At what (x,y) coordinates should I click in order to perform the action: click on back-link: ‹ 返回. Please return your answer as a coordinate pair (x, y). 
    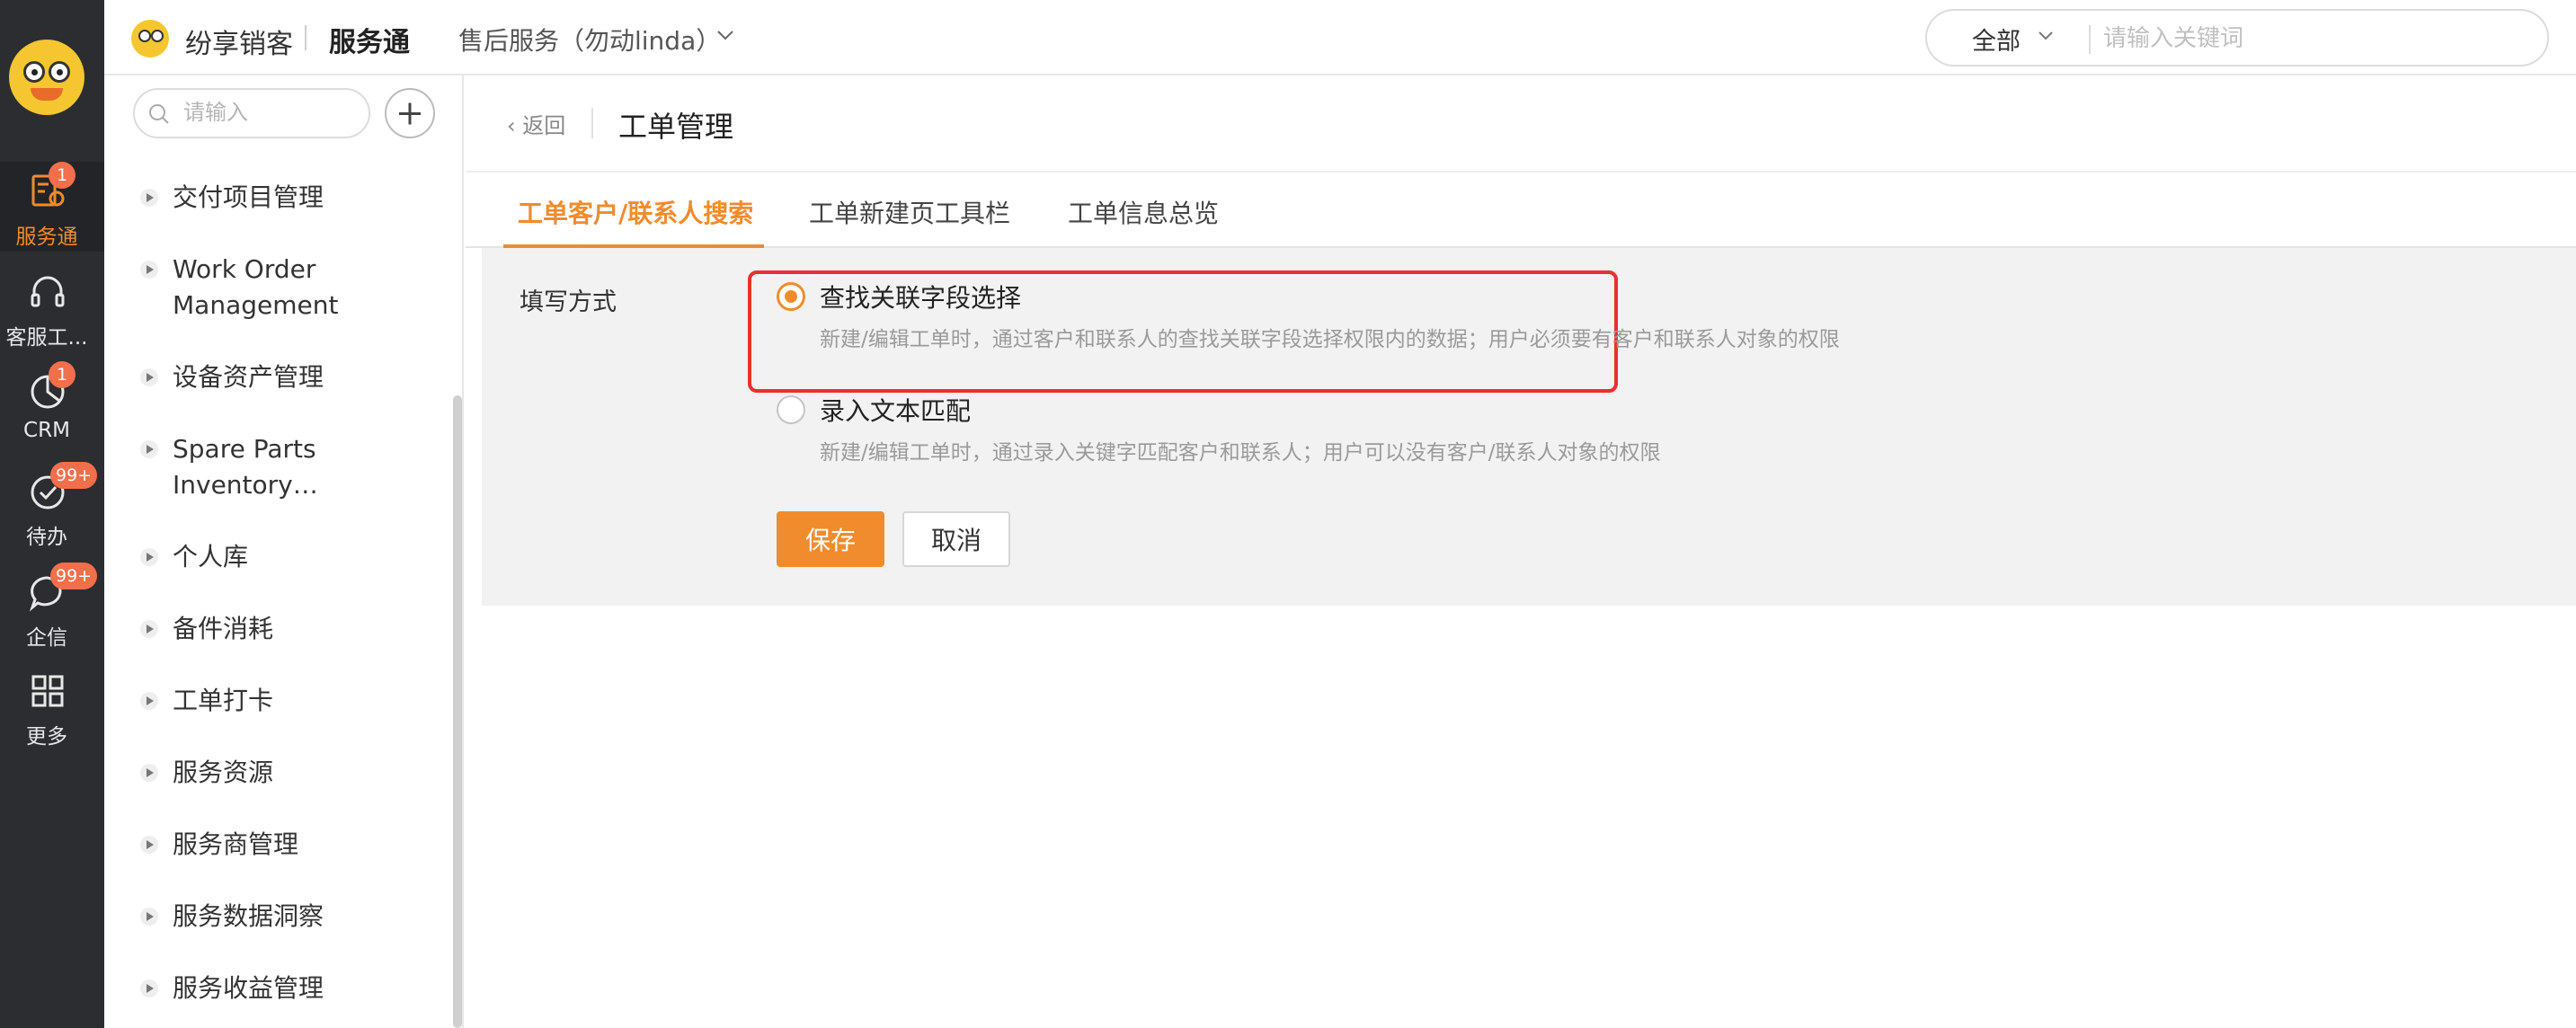
    Looking at the image, I should click on (536, 123).